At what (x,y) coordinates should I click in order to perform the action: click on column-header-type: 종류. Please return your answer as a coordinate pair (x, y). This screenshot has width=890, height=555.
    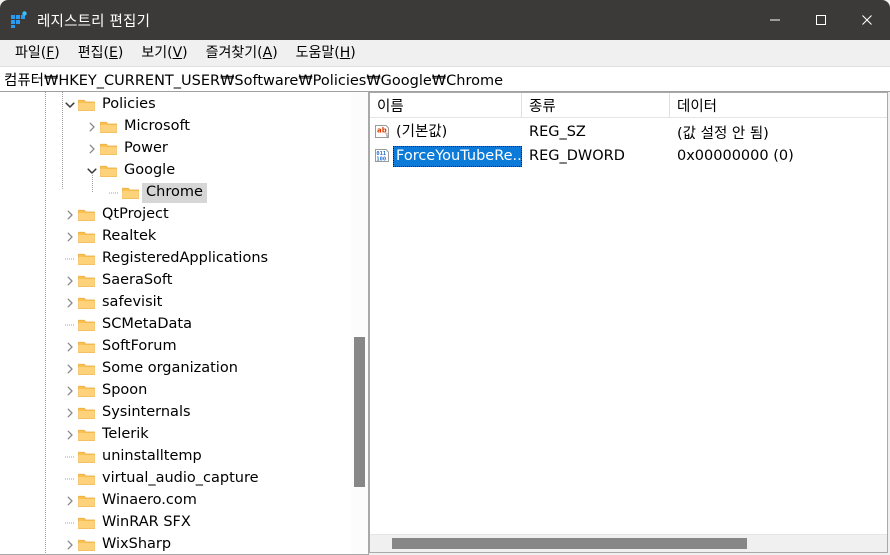
    Looking at the image, I should click on (596, 105).